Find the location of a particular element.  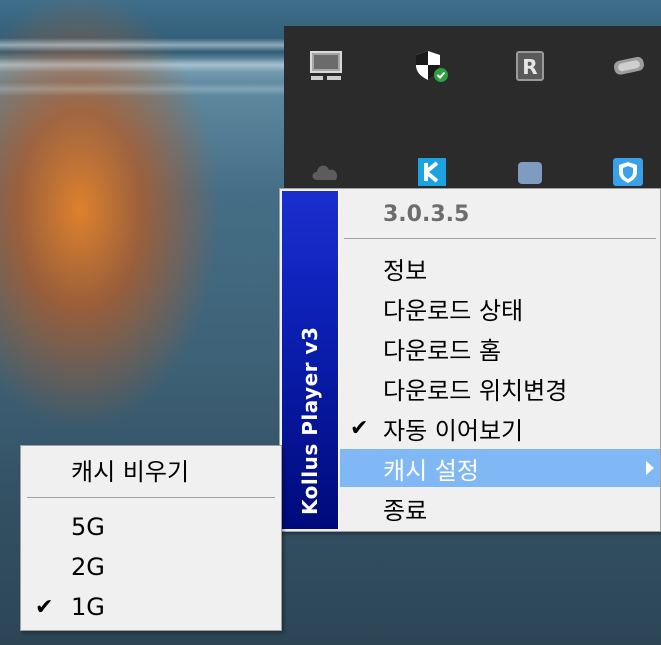

kollus-k-icon is located at coordinates (432, 170).